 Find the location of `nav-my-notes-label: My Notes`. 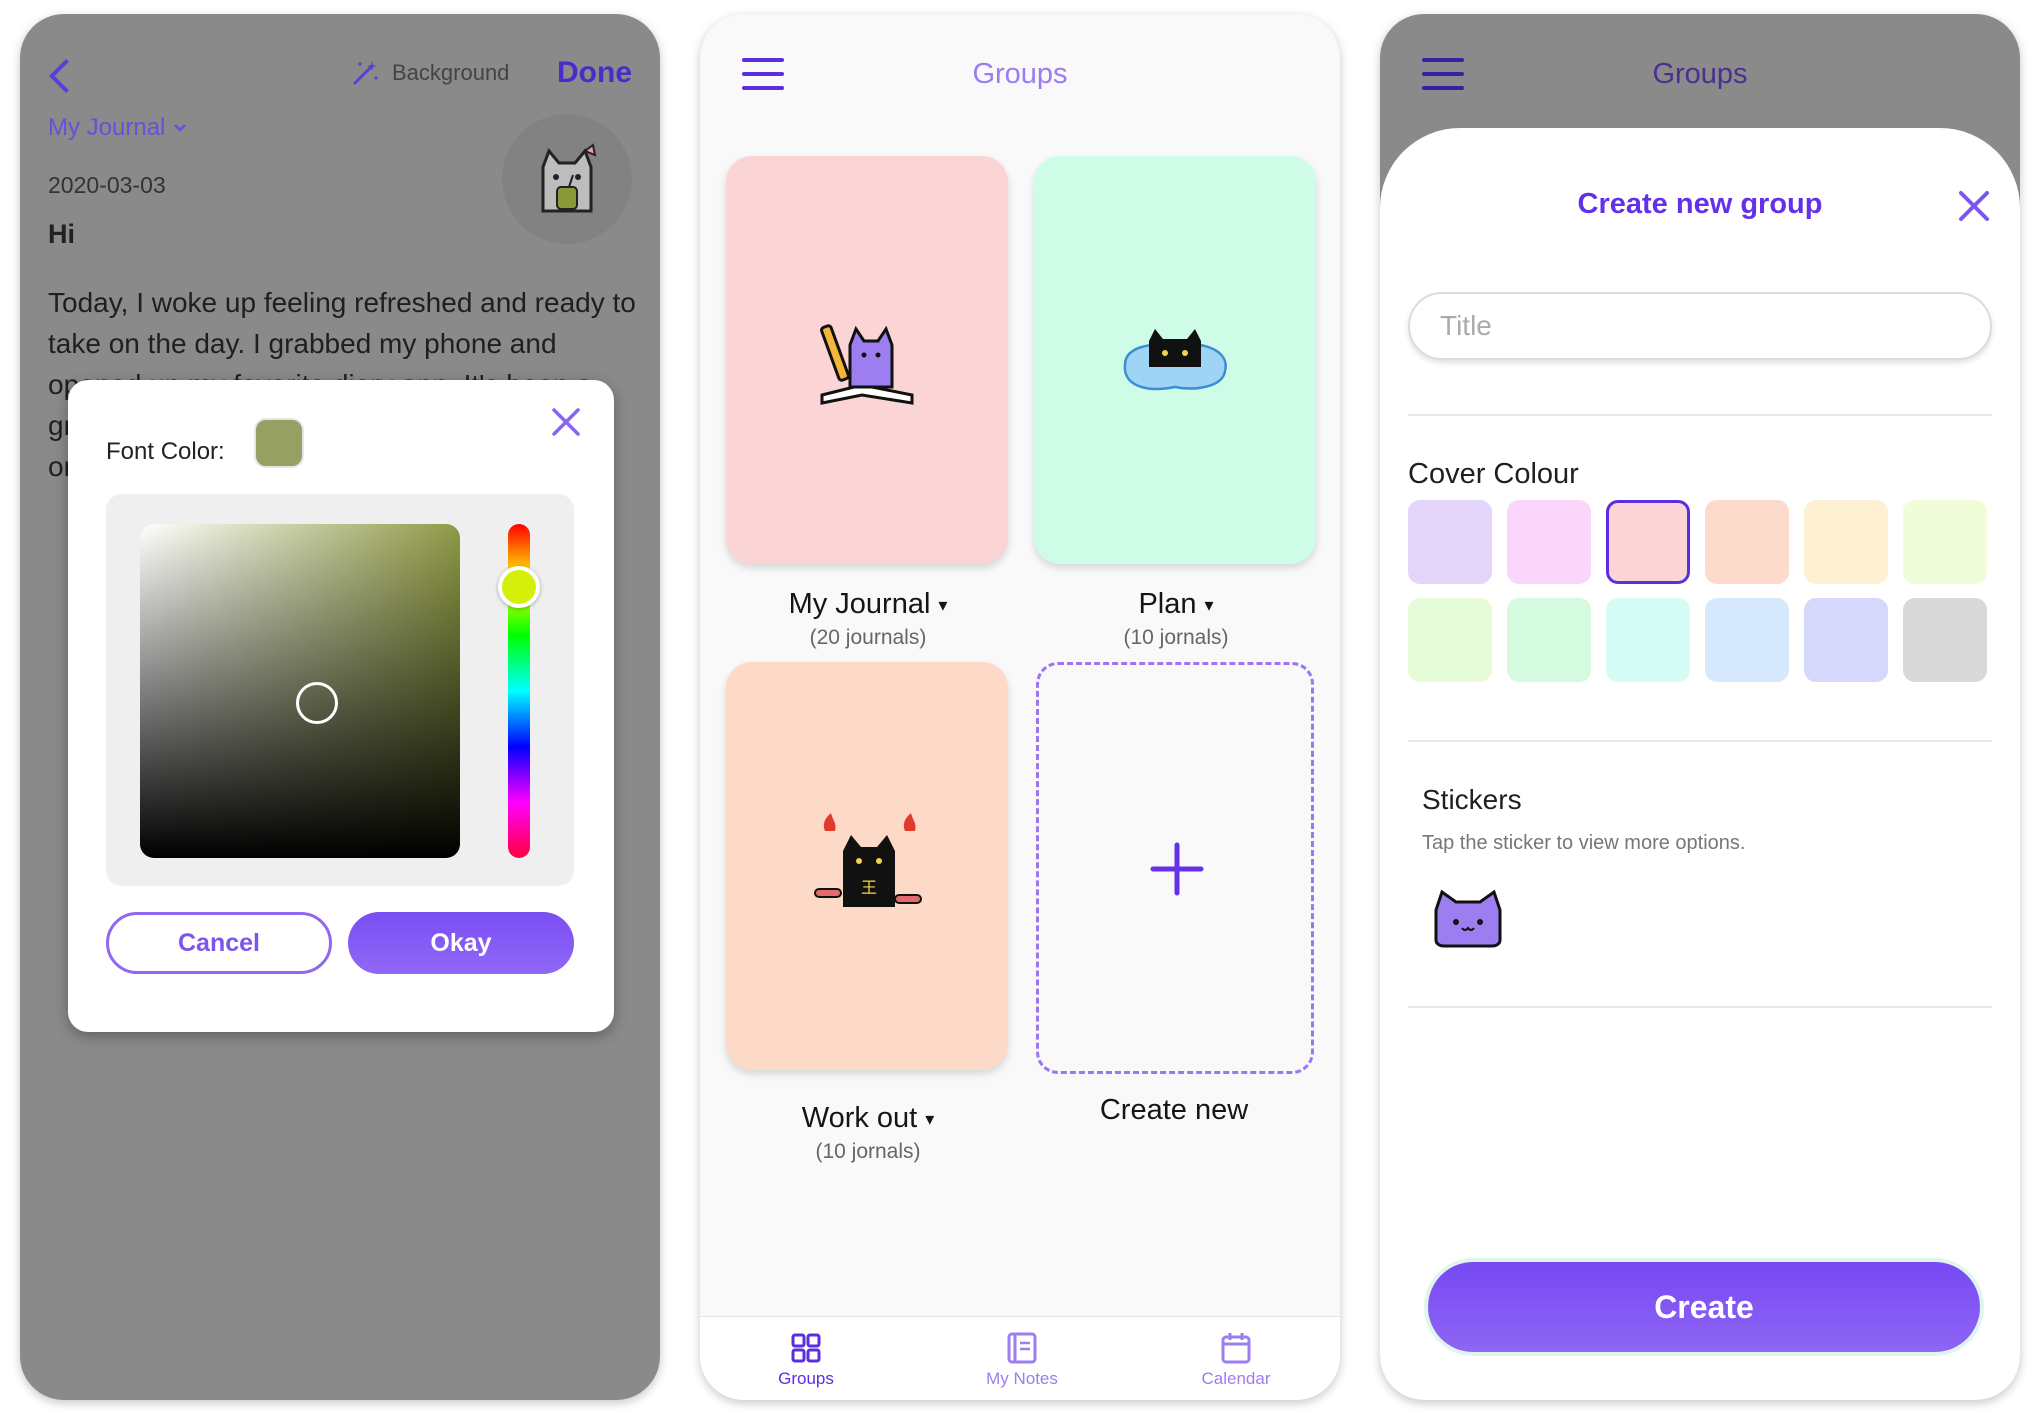

nav-my-notes-label: My Notes is located at coordinates (1022, 1378).